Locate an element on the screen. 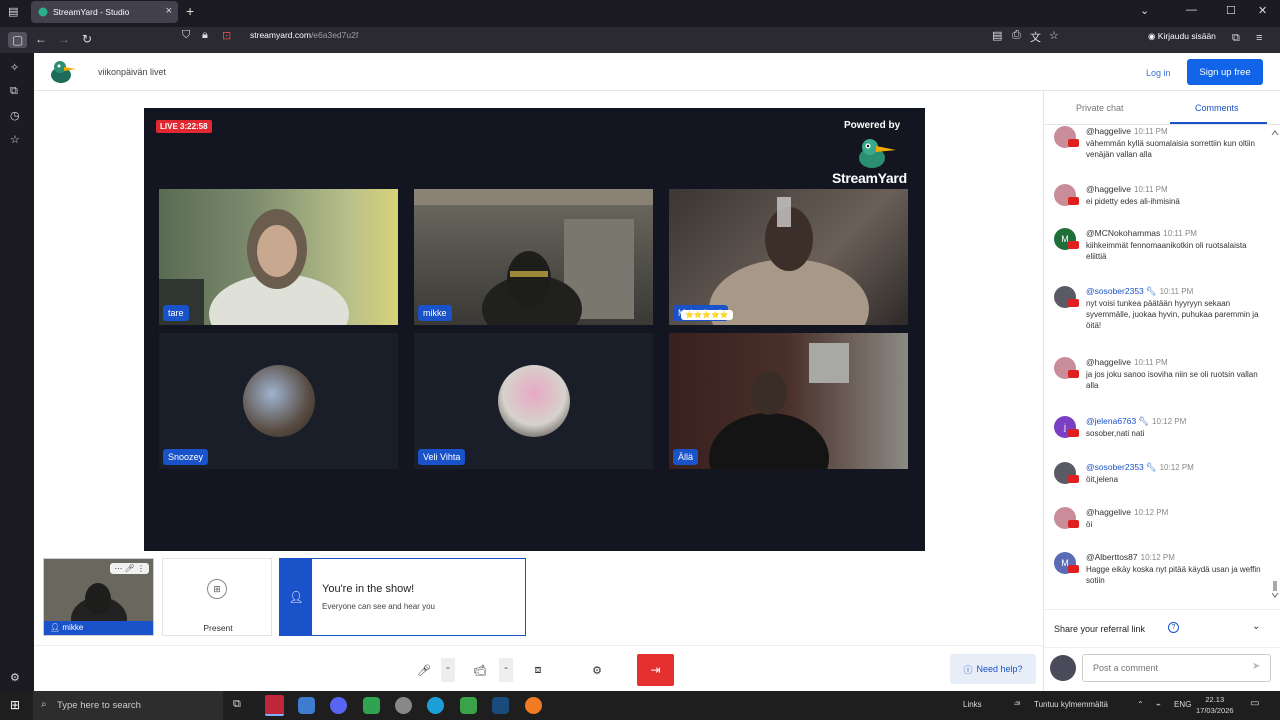 The image size is (1280, 720). participant-tile: mikke is located at coordinates (533, 257).